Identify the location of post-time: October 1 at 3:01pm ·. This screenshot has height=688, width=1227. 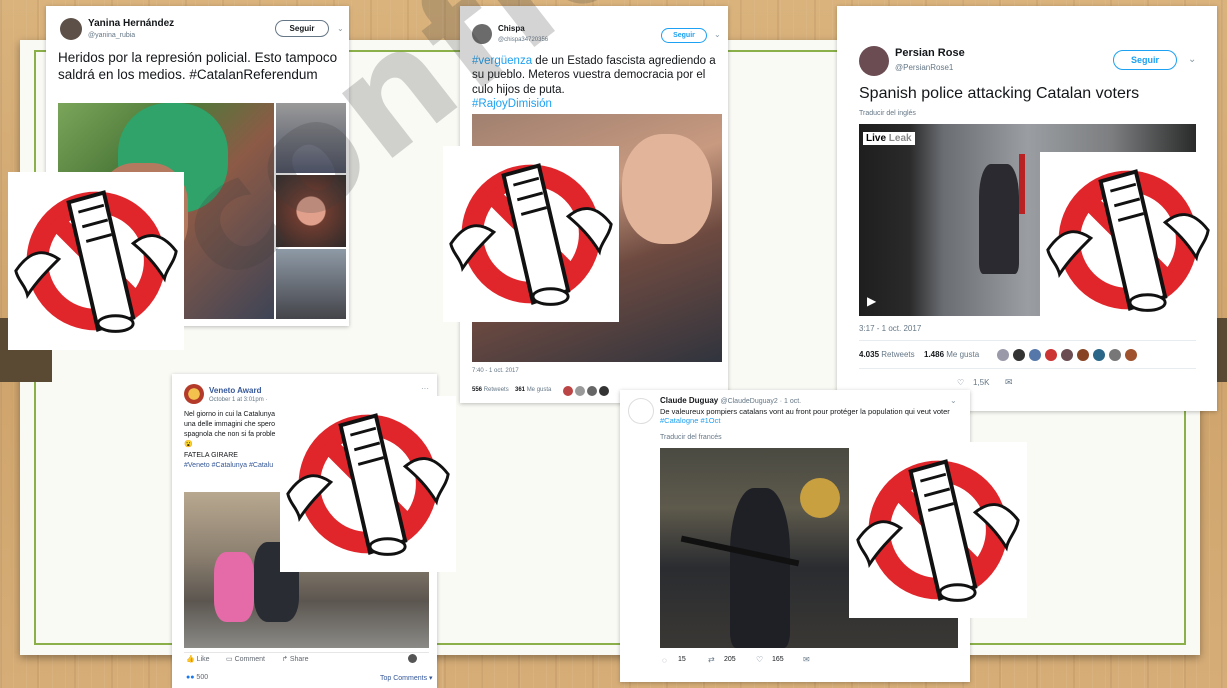
(238, 400).